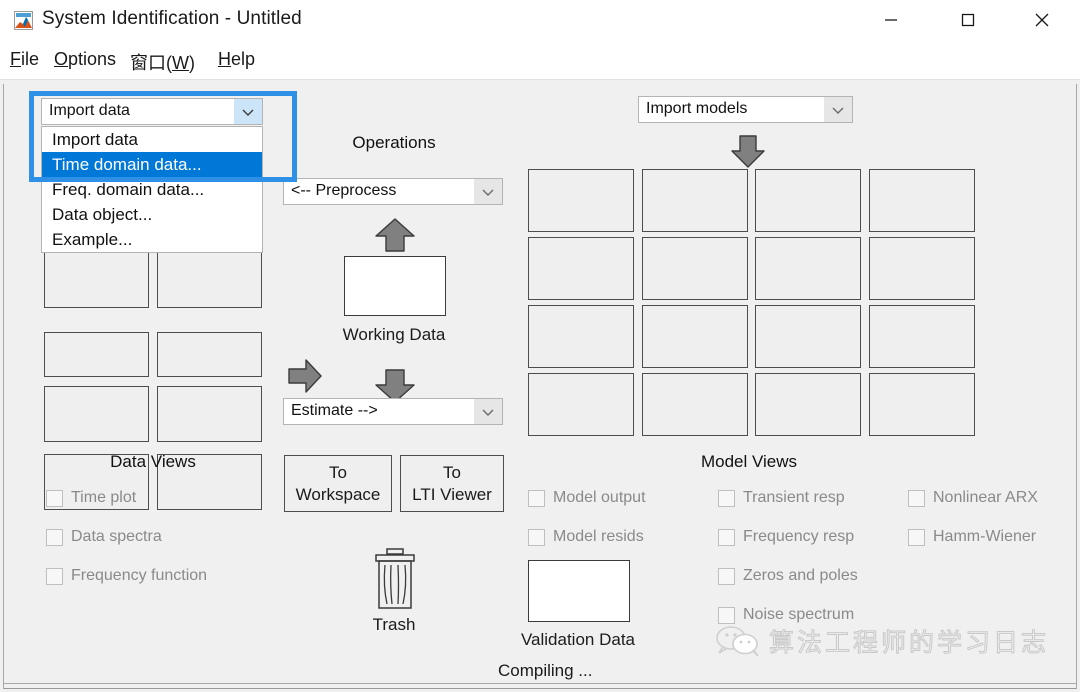 The height and width of the screenshot is (692, 1080). What do you see at coordinates (800, 575) in the screenshot?
I see `checkbox-label: Zeros and poles` at bounding box center [800, 575].